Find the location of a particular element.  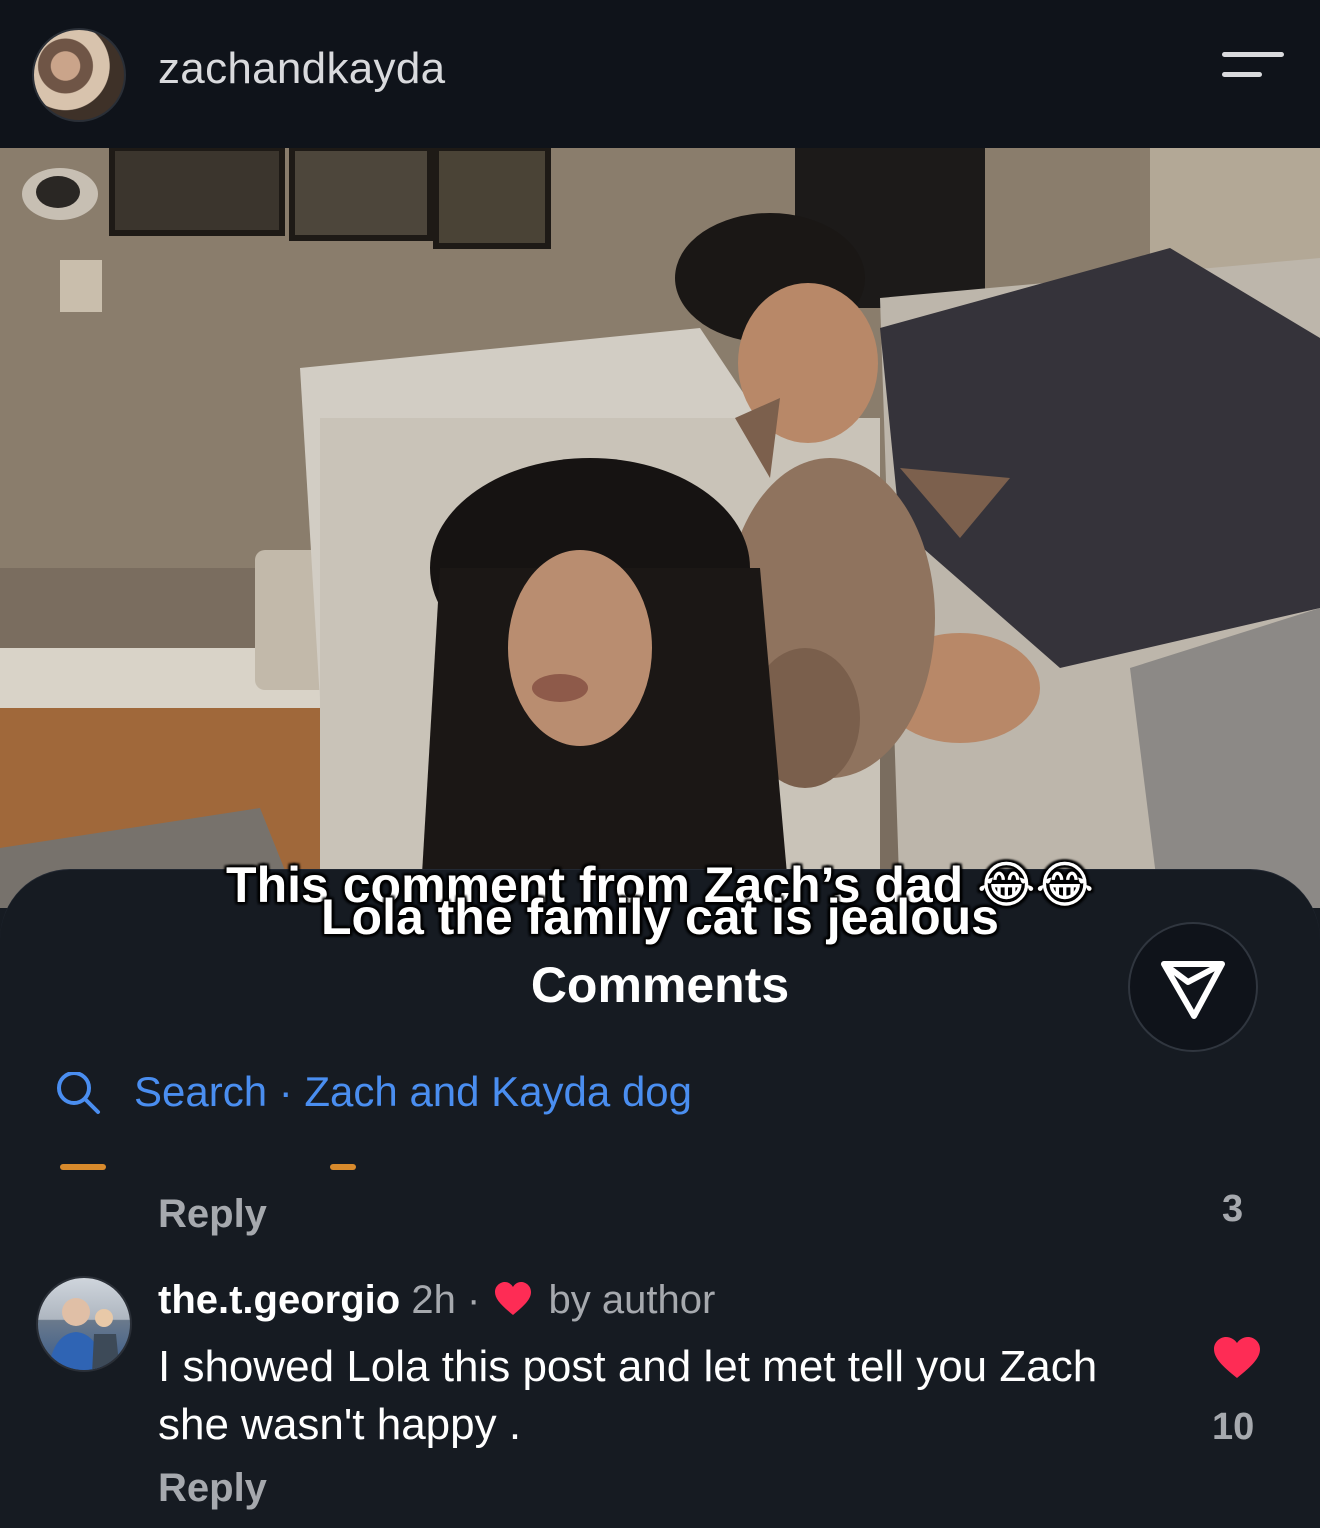

commenter-avatar is located at coordinates (84, 1324).